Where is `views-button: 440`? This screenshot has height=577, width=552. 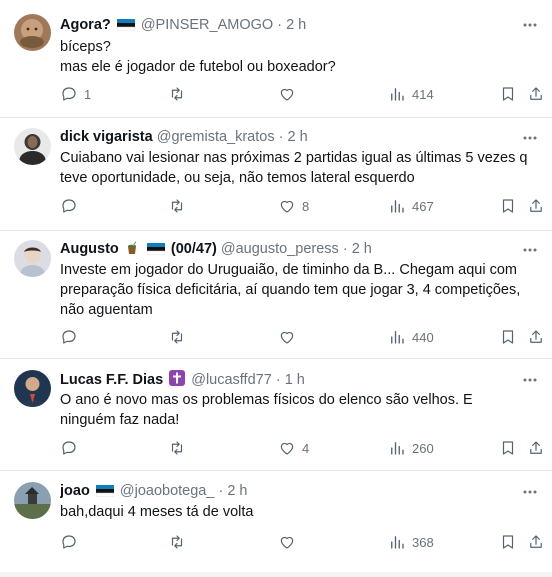
views-button: 440 is located at coordinates (411, 337).